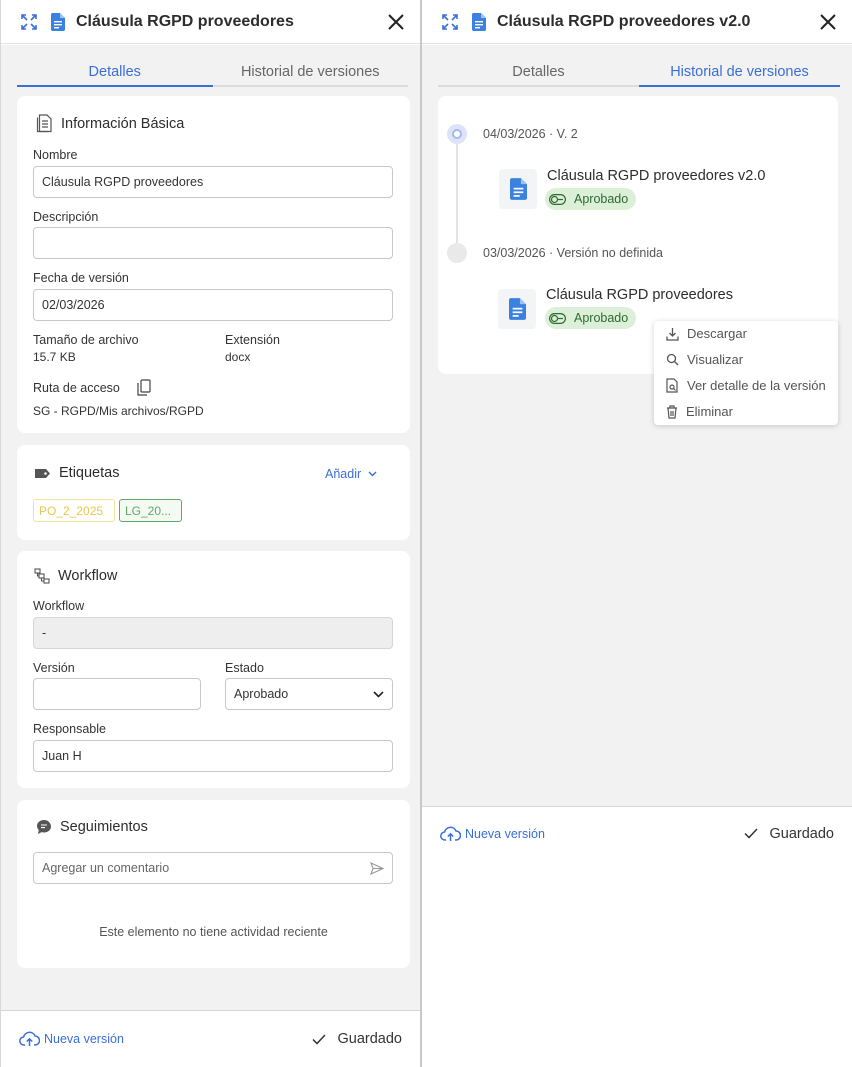 This screenshot has height=1067, width=852. What do you see at coordinates (573, 253) in the screenshot?
I see `version-date: 03/03/2026 · Versión no definida` at bounding box center [573, 253].